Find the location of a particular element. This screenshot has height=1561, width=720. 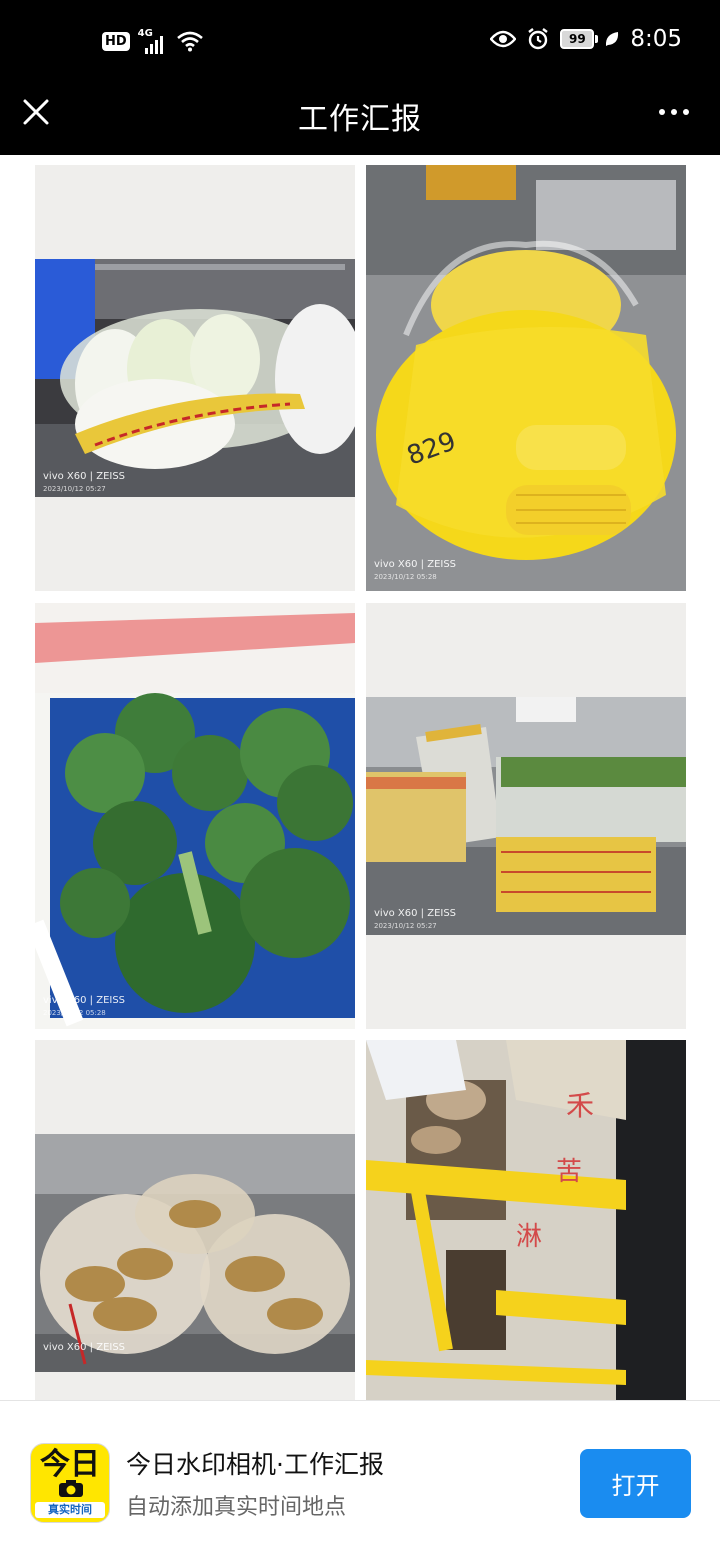

app-banner: 今日 真实时间 今日水印相机·工作汇报 自动添加真实时间地点 打开 is located at coordinates (360, 1480).